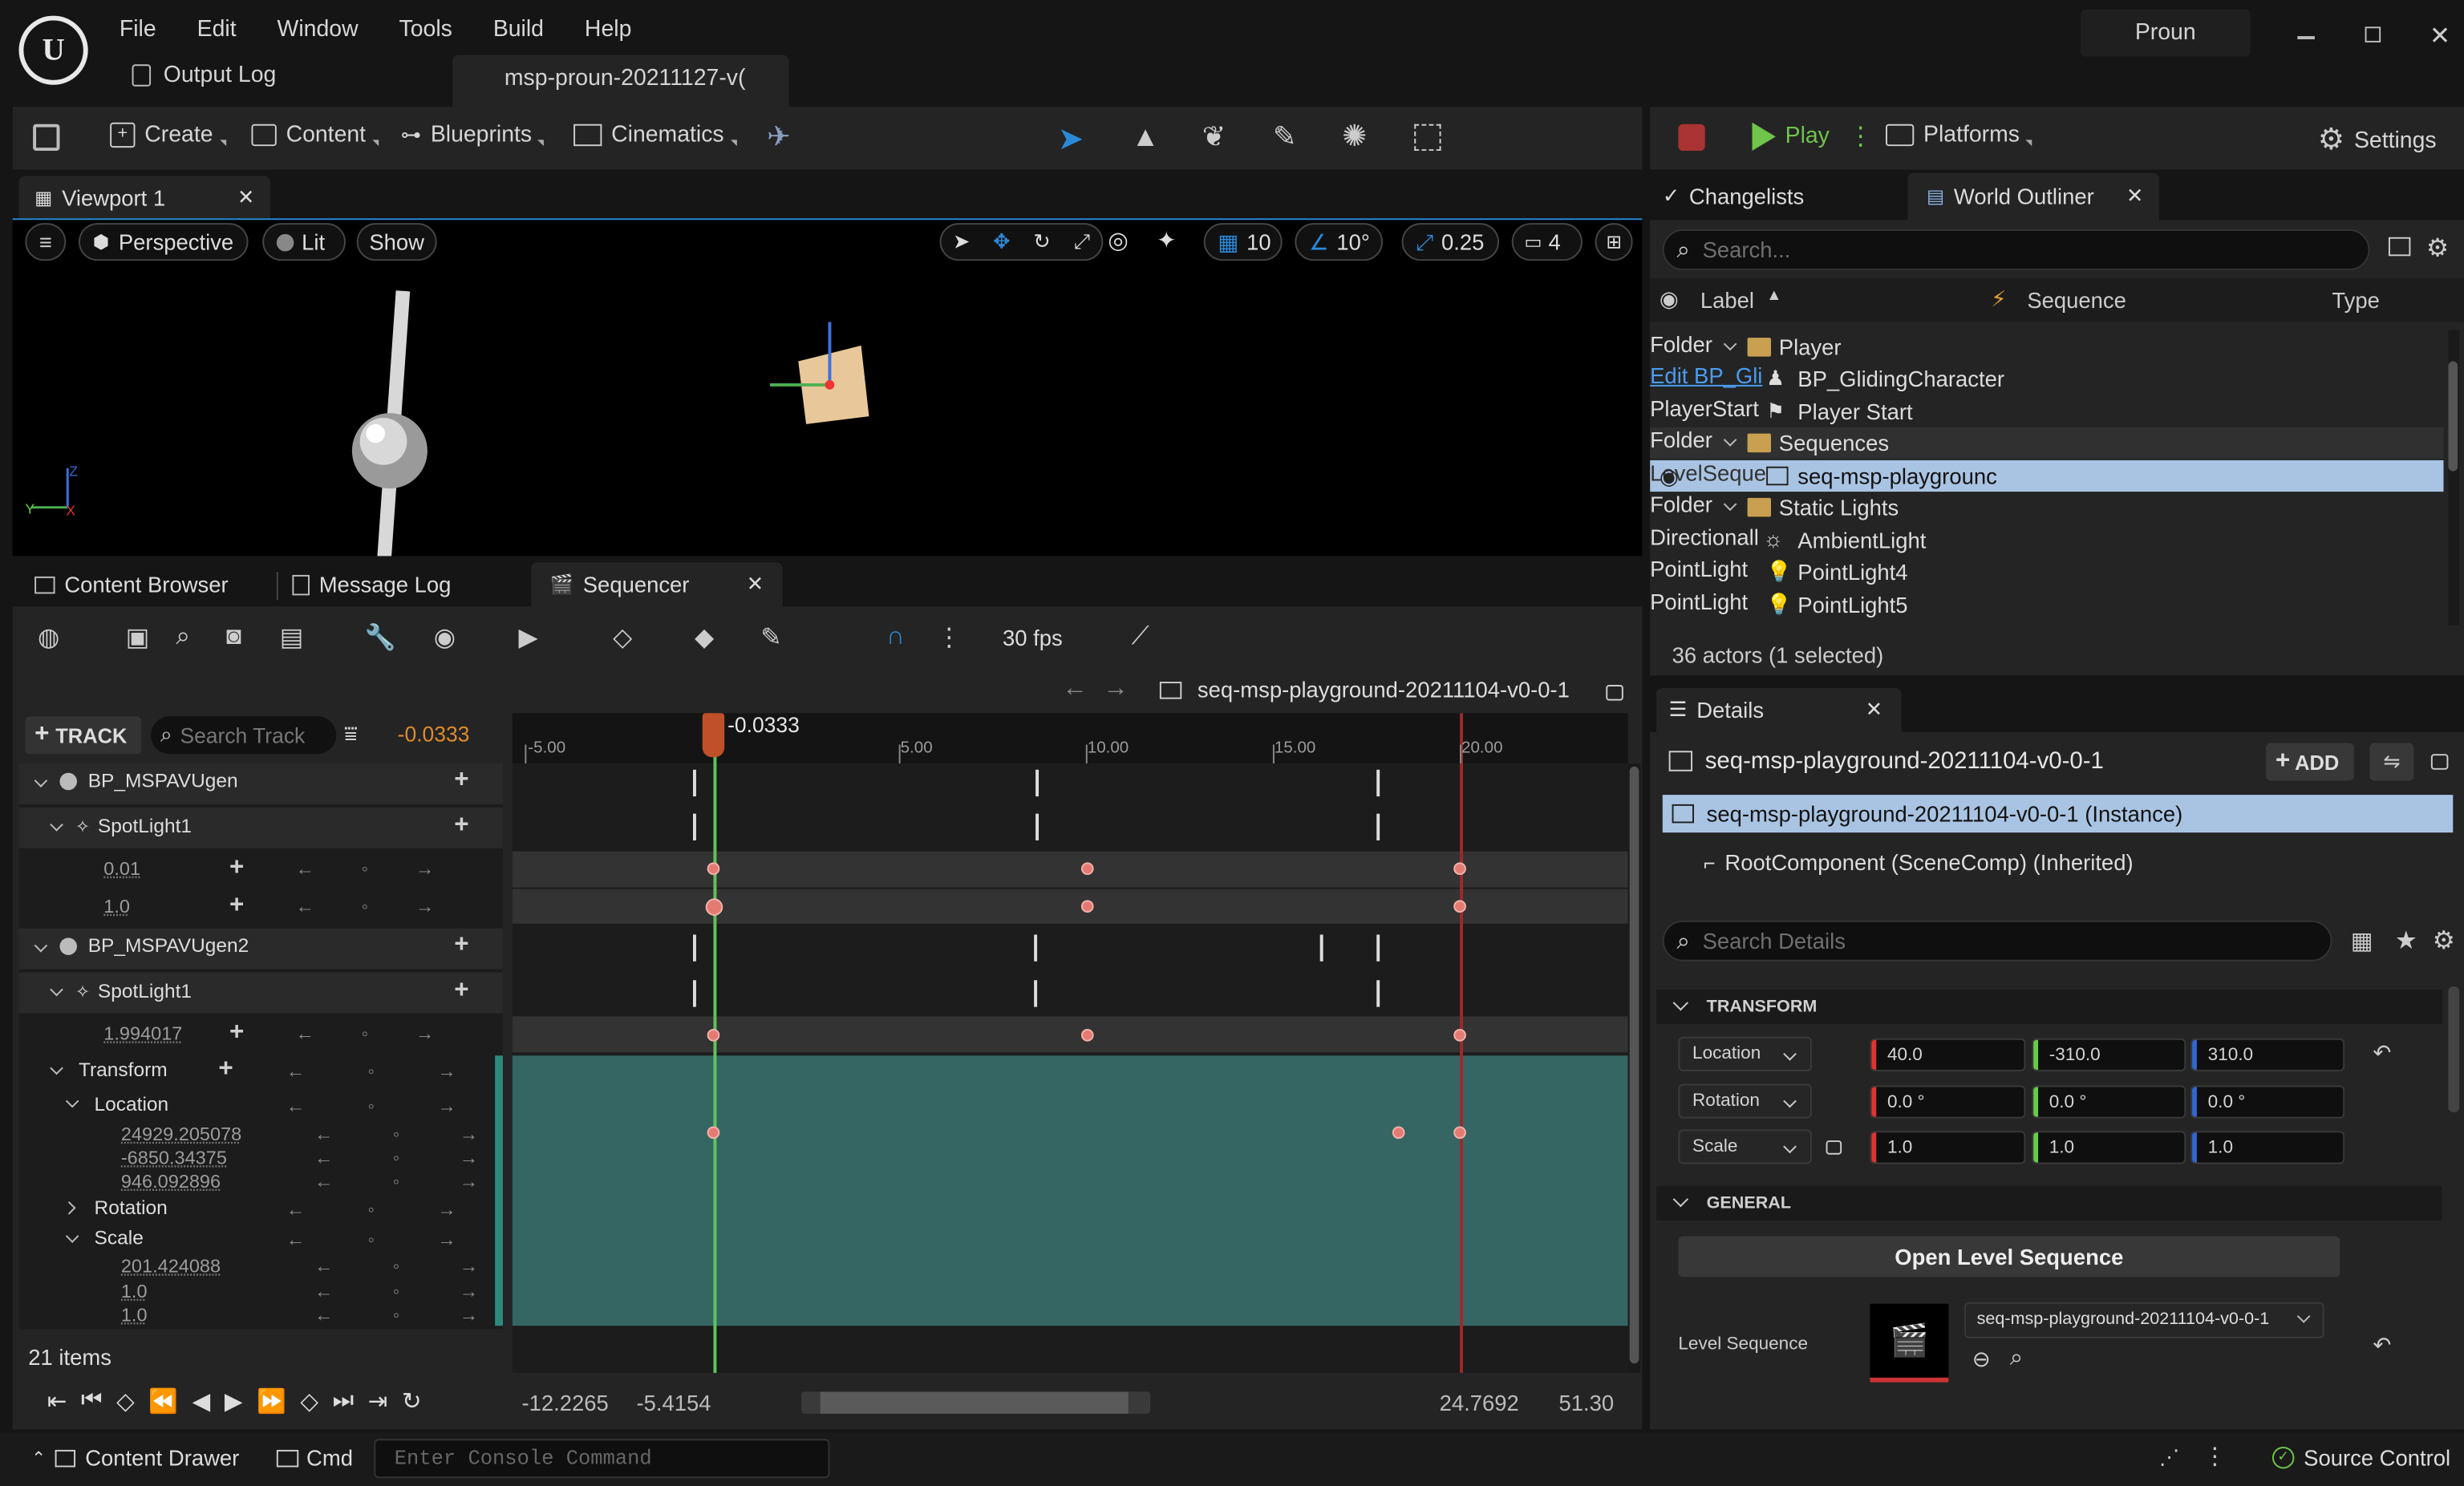 Image resolution: width=2464 pixels, height=1486 pixels. What do you see at coordinates (204, 75) in the screenshot?
I see `output-log-tab: Output Log` at bounding box center [204, 75].